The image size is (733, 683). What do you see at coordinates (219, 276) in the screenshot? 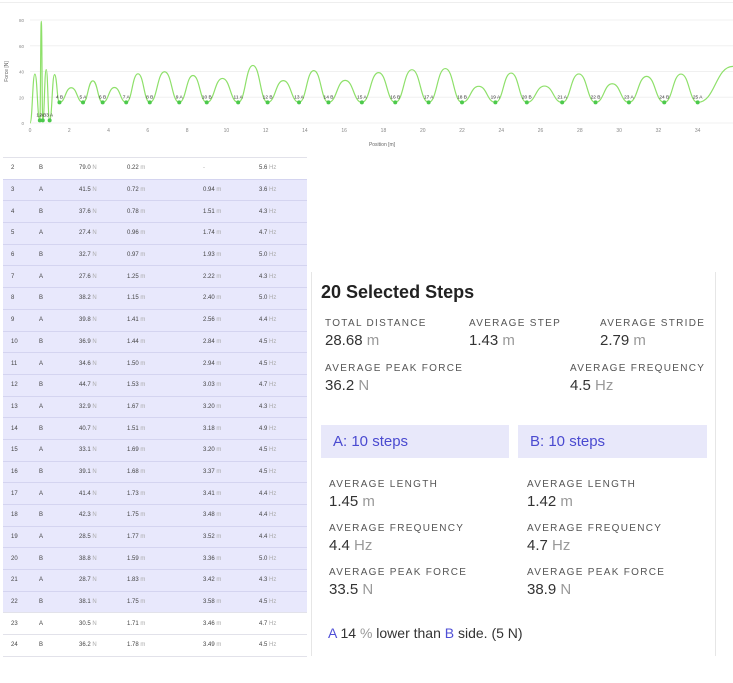
I see `stride-length-unit: m` at bounding box center [219, 276].